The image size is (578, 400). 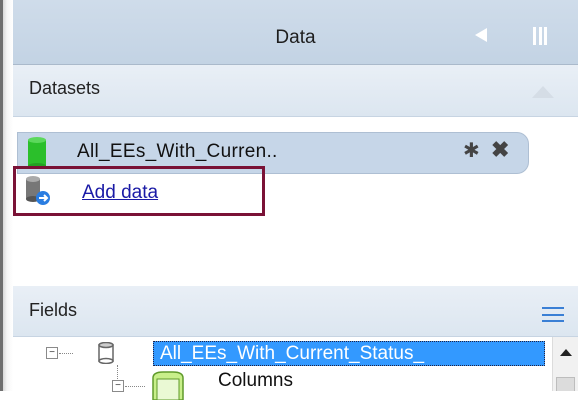 What do you see at coordinates (471, 151) in the screenshot?
I see `gear-icon: ✱` at bounding box center [471, 151].